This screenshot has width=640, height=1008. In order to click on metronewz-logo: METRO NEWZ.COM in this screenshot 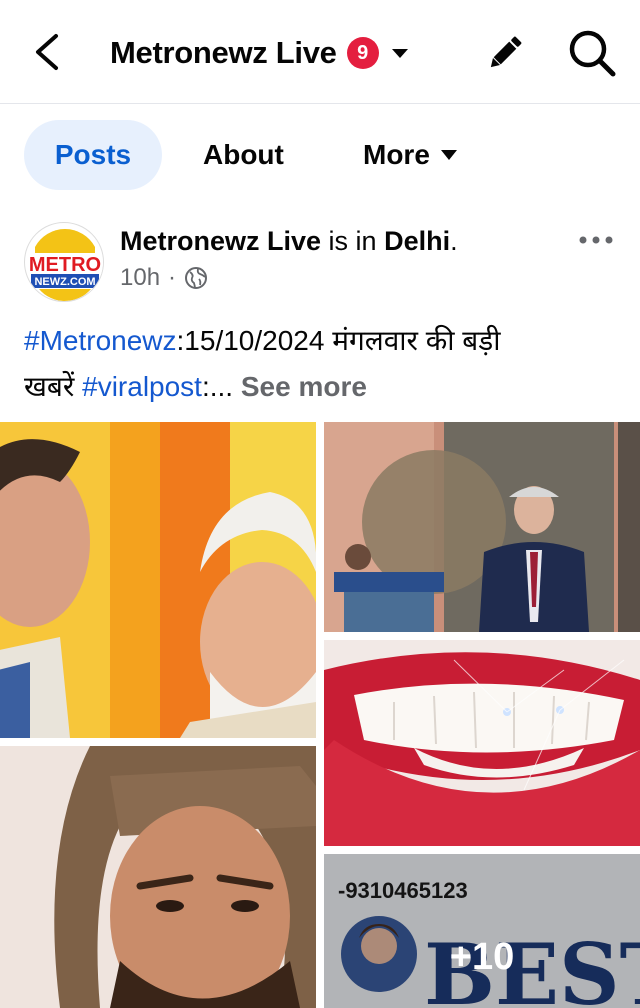, I will do `click(65, 263)`.